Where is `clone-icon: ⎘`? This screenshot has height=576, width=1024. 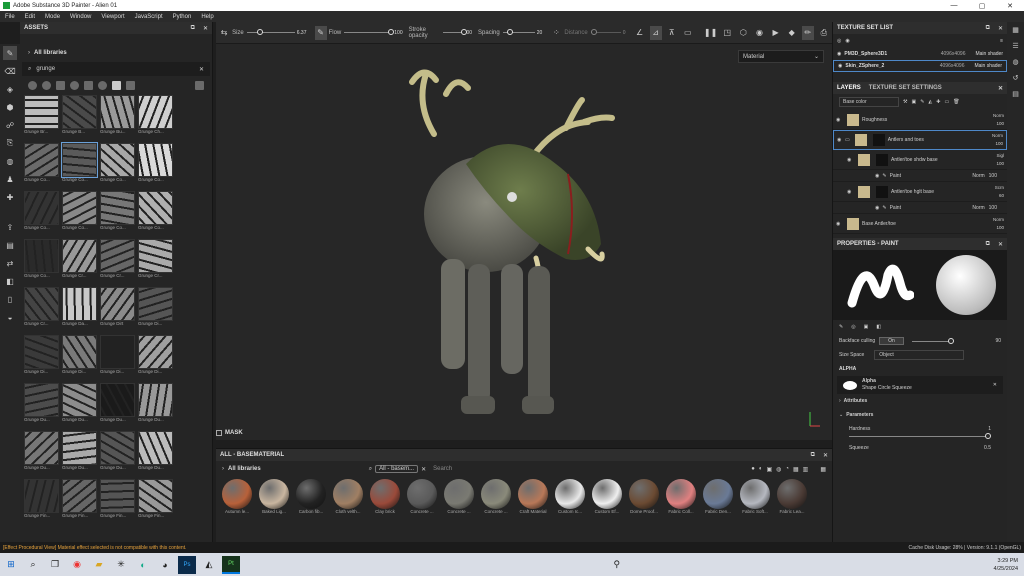 clone-icon: ⎘ is located at coordinates (10, 143).